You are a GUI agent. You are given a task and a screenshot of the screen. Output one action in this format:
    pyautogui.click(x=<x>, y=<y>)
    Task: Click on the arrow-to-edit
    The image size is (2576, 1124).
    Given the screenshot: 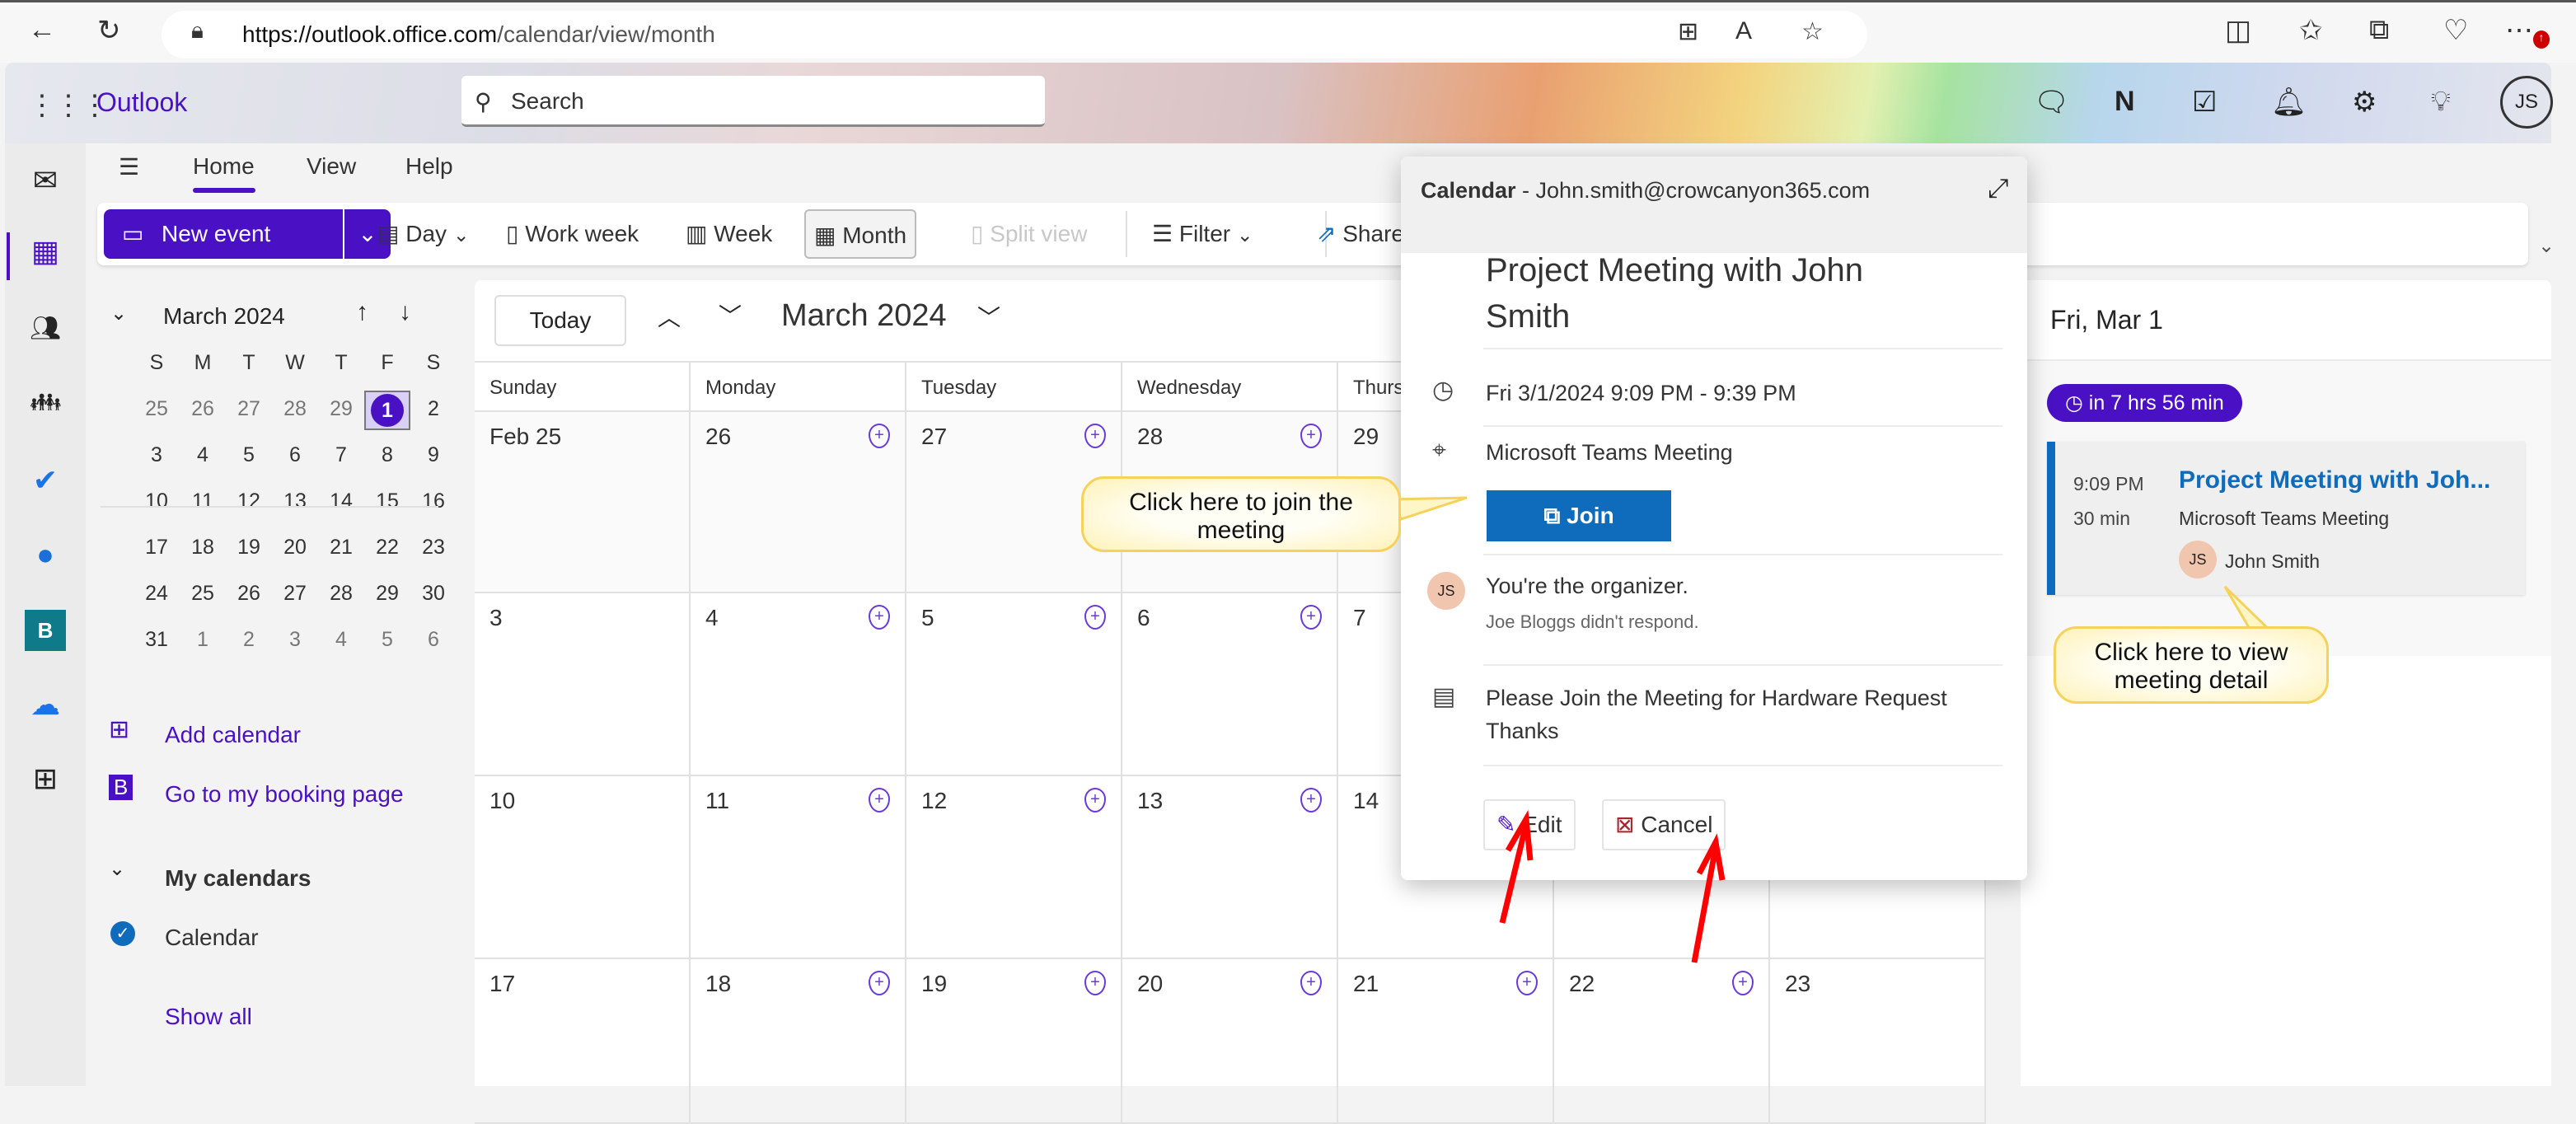 What is the action you would take?
    pyautogui.click(x=1516, y=867)
    